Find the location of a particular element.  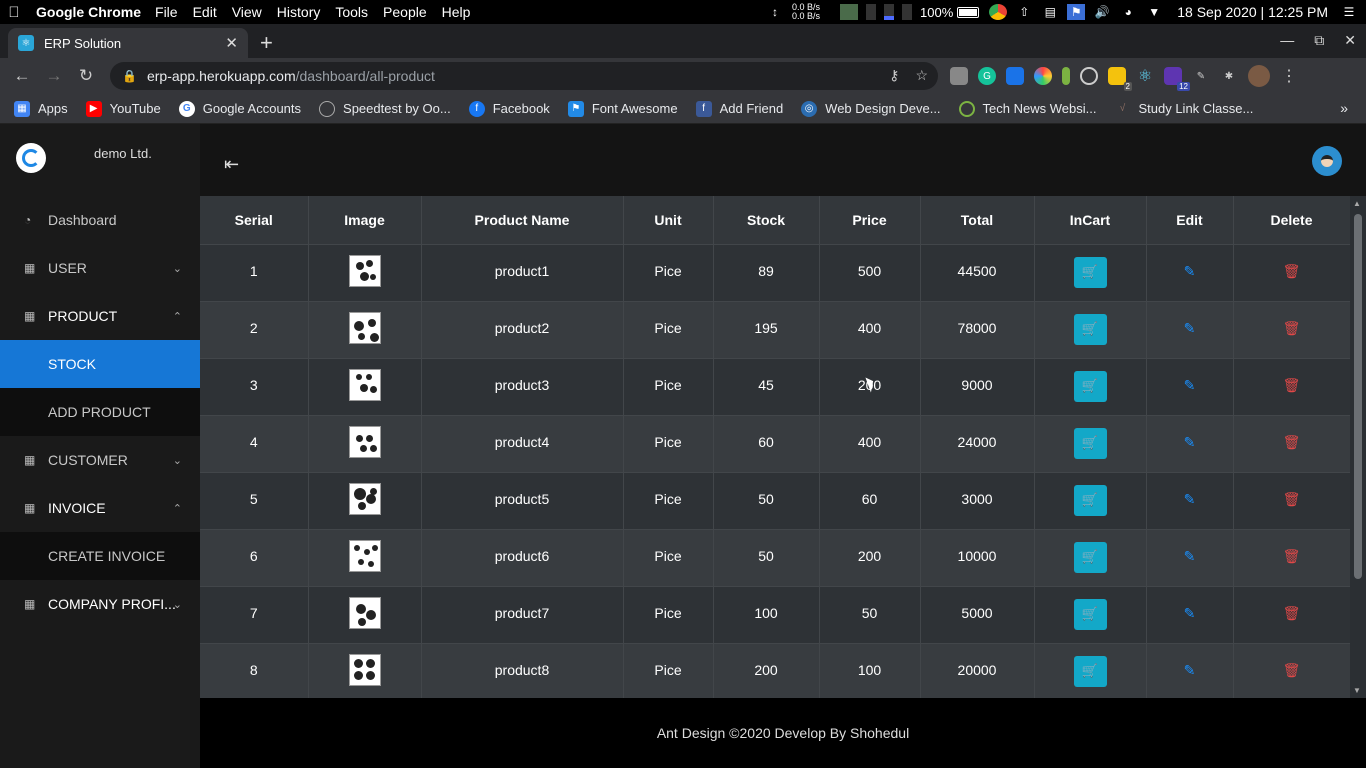

sidebar-item-dashboard: ◔ Dashboard is located at coordinates (100, 220).